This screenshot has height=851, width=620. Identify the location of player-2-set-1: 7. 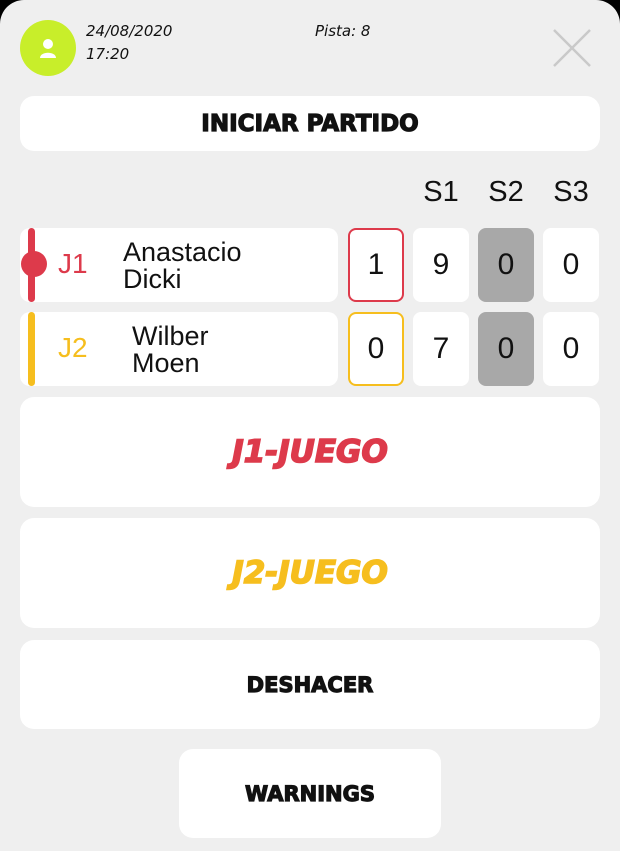
(441, 349).